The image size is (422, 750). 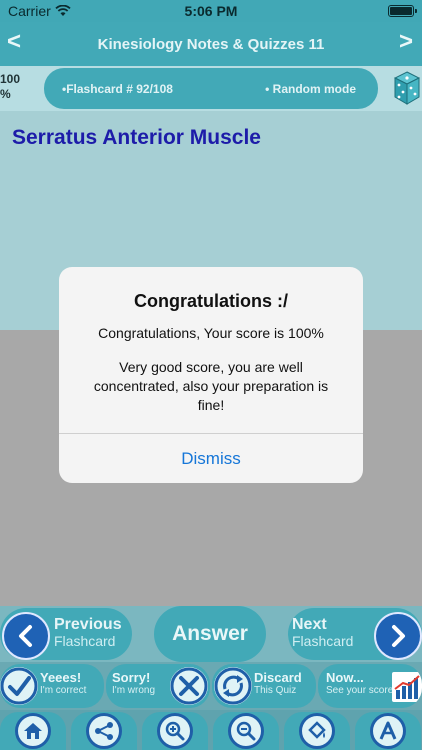 I want to click on discard-label-sub: This Quiz, so click(x=275, y=690).